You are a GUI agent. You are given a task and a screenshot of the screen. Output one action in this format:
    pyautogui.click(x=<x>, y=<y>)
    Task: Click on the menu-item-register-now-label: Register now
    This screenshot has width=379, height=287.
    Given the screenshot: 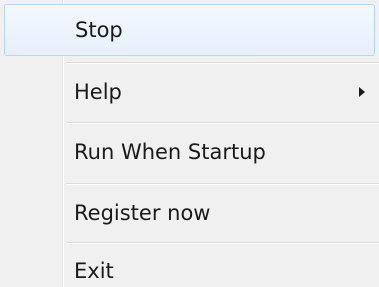 What is the action you would take?
    pyautogui.click(x=142, y=213)
    